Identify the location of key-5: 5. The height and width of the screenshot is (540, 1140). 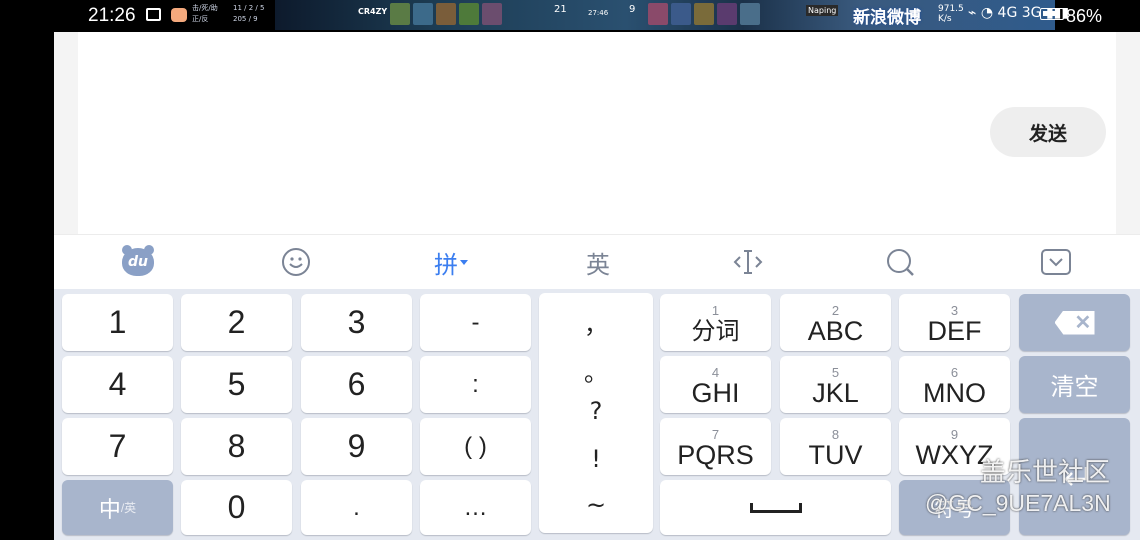
(236, 384).